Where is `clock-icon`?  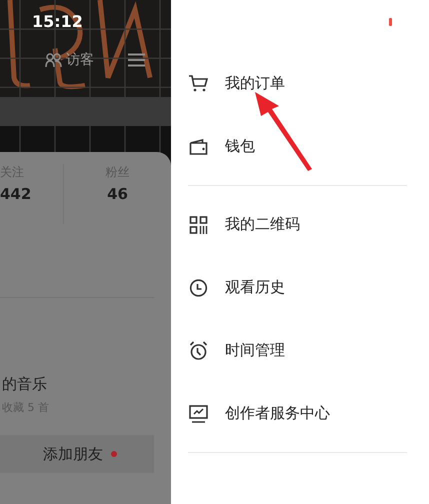
clock-icon is located at coordinates (198, 287).